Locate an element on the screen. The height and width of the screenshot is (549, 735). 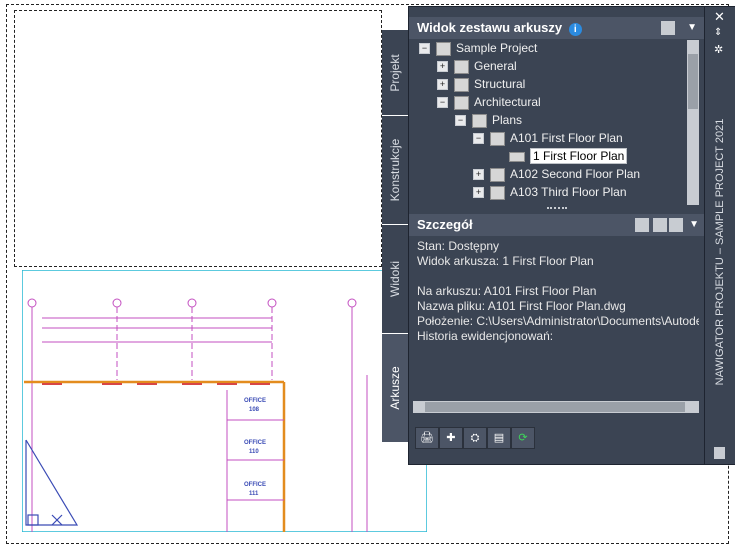
details-file-name: Nazwa pliku: A101 First Floor Plan.dwg is located at coordinates (521, 306).